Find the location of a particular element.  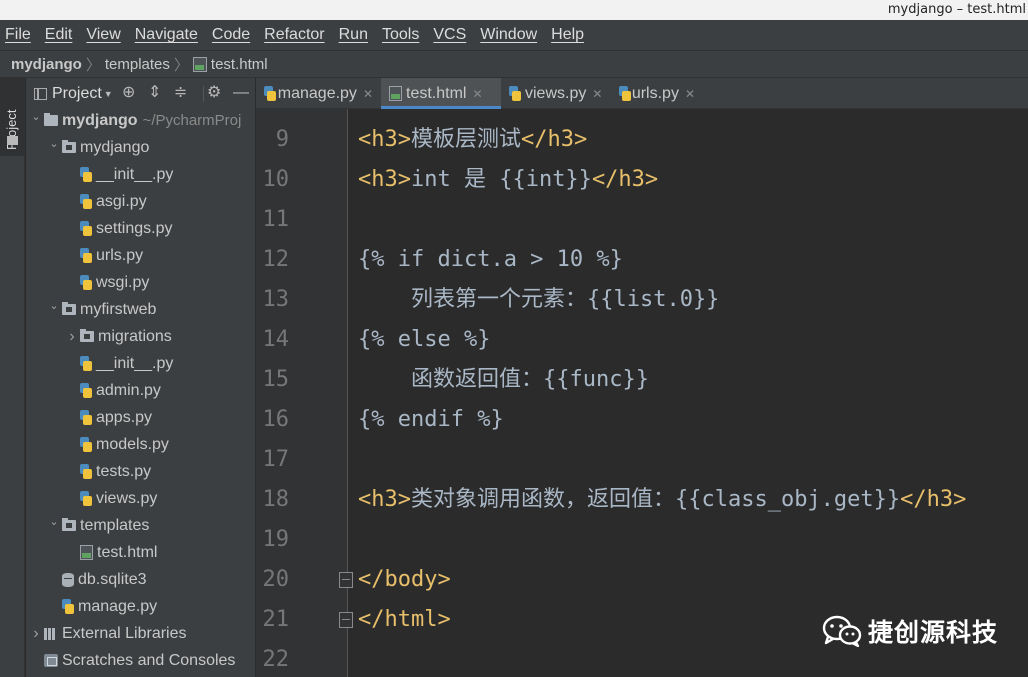

tree-item: tests.py is located at coordinates (140, 471).